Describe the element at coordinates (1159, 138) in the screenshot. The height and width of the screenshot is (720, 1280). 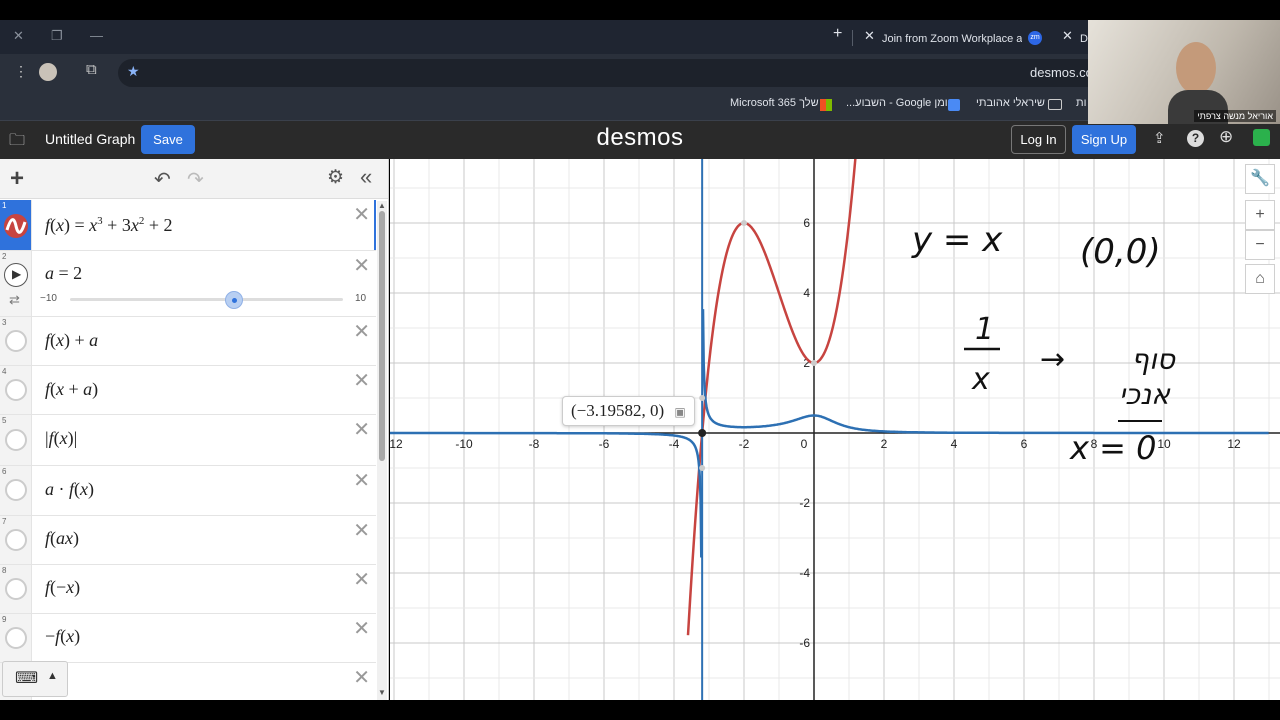
I see `share-icon: ⇪` at that location.